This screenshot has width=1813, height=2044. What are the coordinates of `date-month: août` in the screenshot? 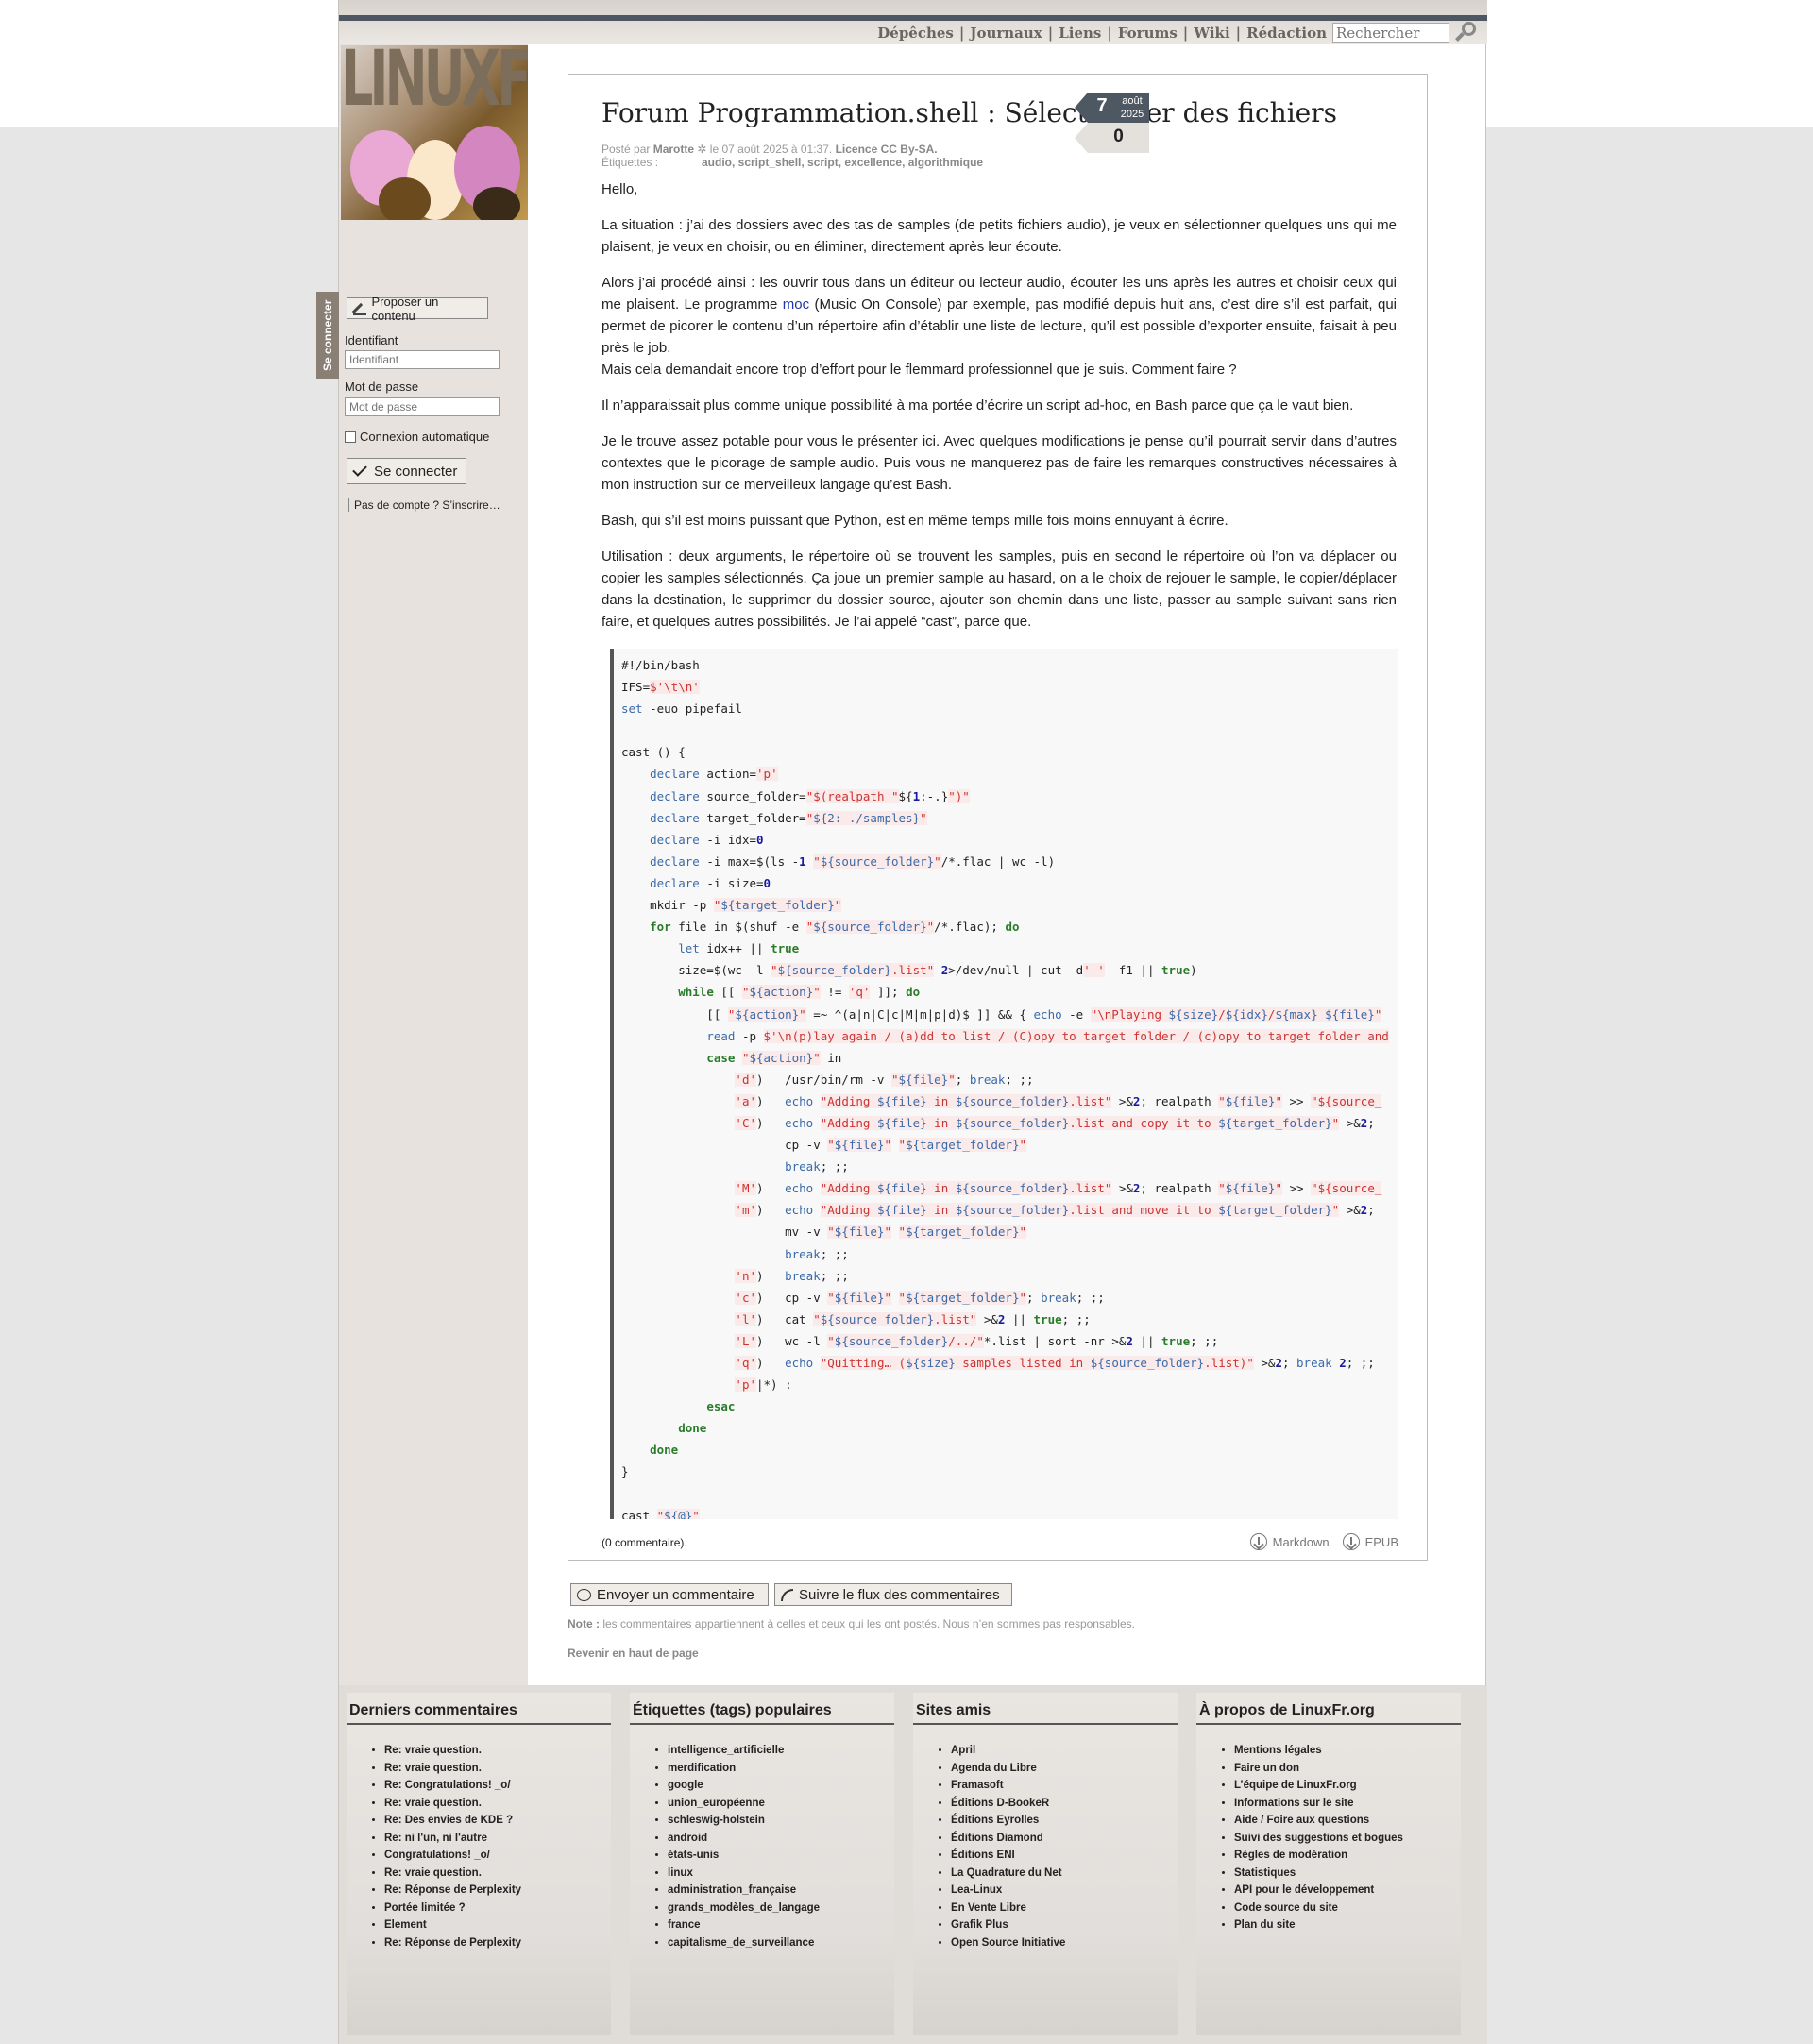 It's located at (1132, 101).